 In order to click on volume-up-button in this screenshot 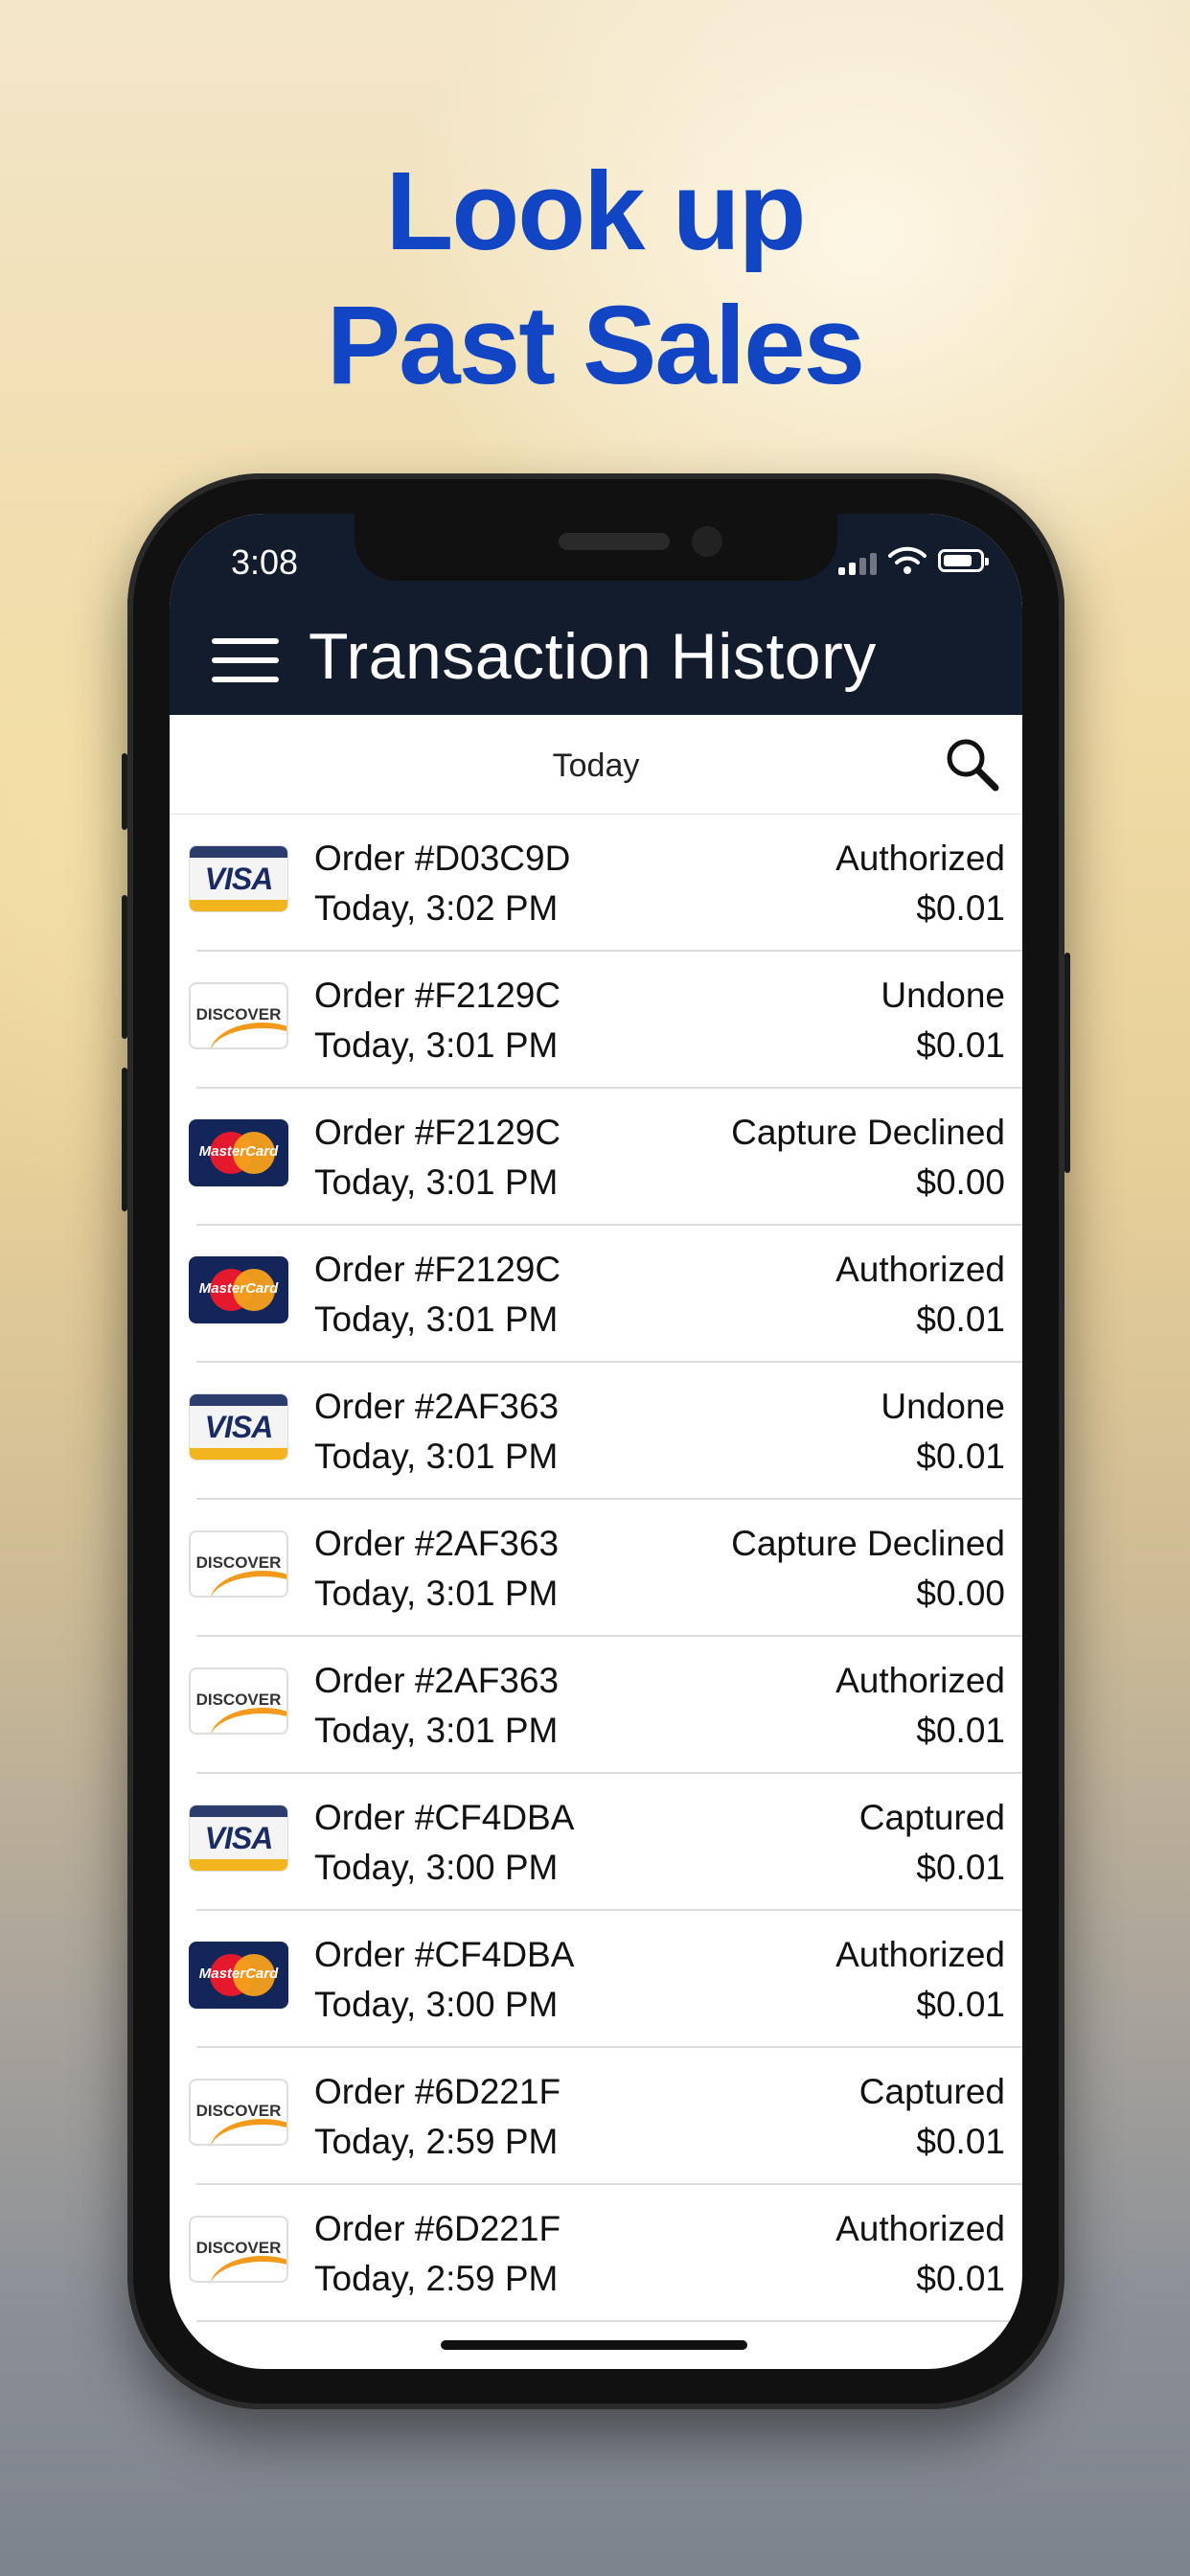, I will do `click(125, 967)`.